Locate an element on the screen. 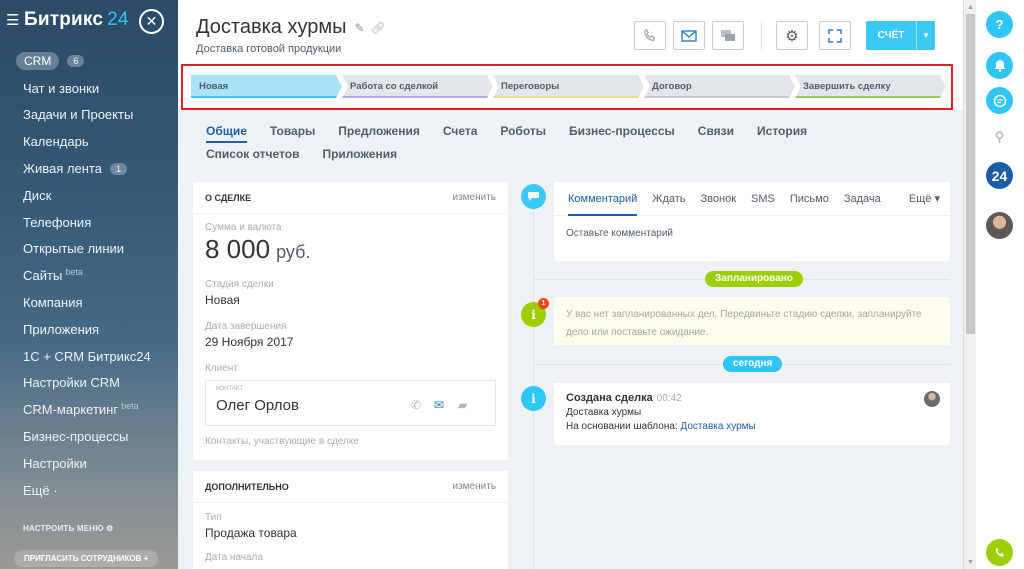  tab-offers: Предложения is located at coordinates (379, 131).